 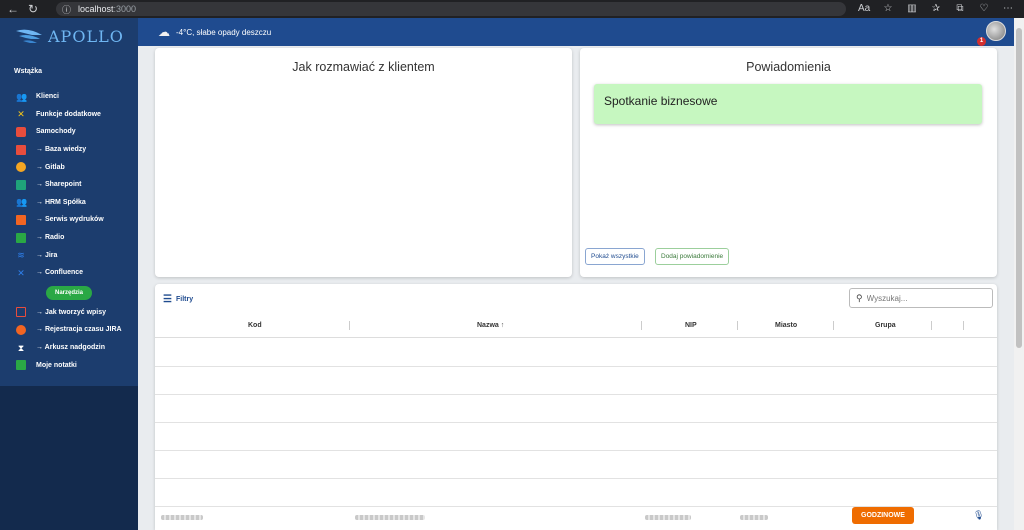 I want to click on favorite-icon: ☆, so click(x=888, y=9).